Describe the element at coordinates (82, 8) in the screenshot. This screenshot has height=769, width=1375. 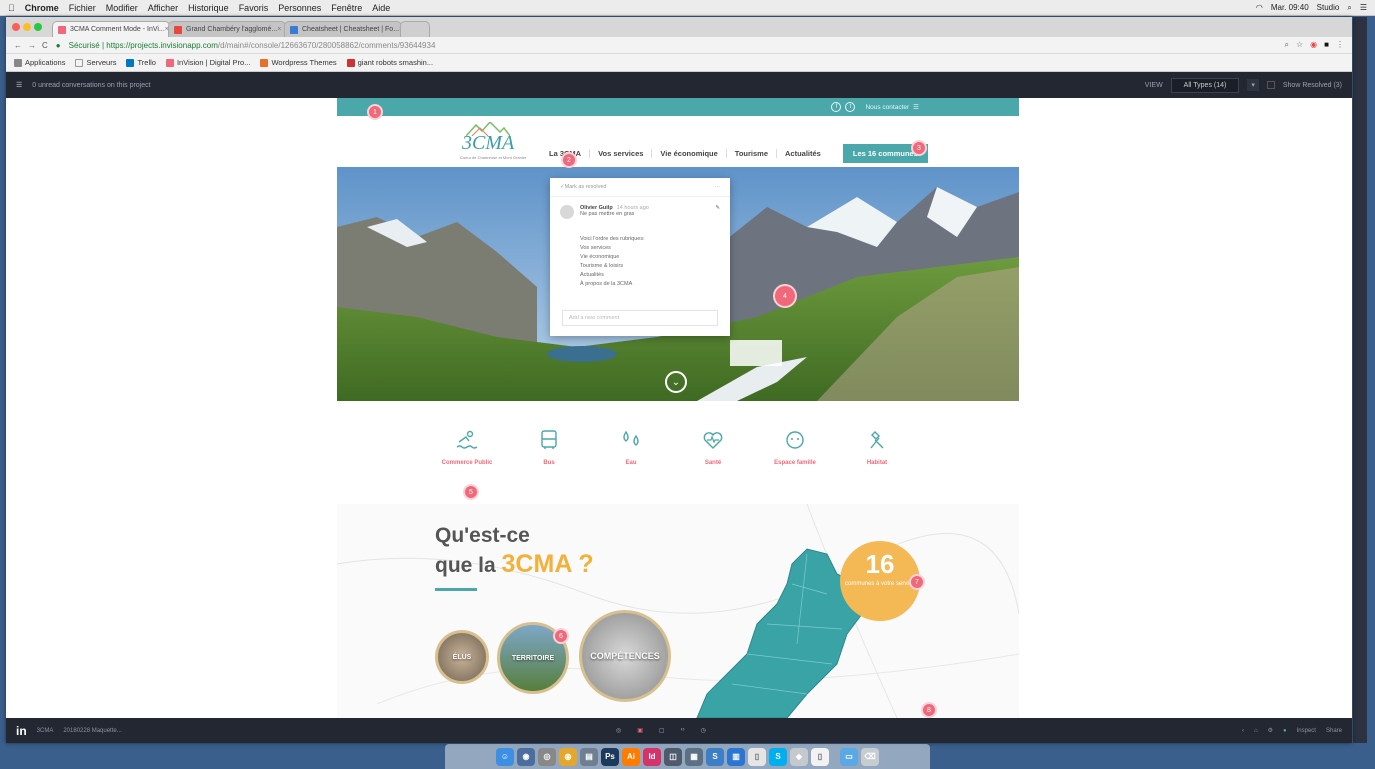
I see `menu-fichier: Fichier` at that location.